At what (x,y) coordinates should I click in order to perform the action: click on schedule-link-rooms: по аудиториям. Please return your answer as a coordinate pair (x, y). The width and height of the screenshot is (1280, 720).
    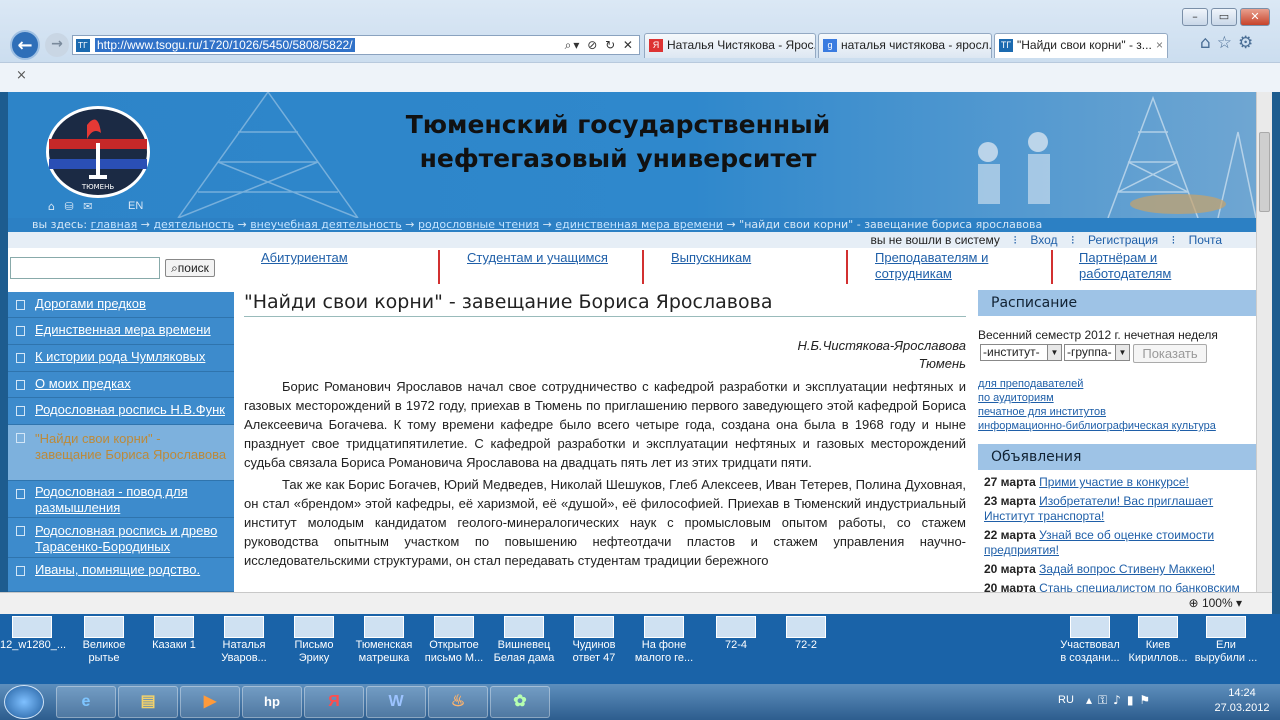
    Looking at the image, I should click on (1117, 398).